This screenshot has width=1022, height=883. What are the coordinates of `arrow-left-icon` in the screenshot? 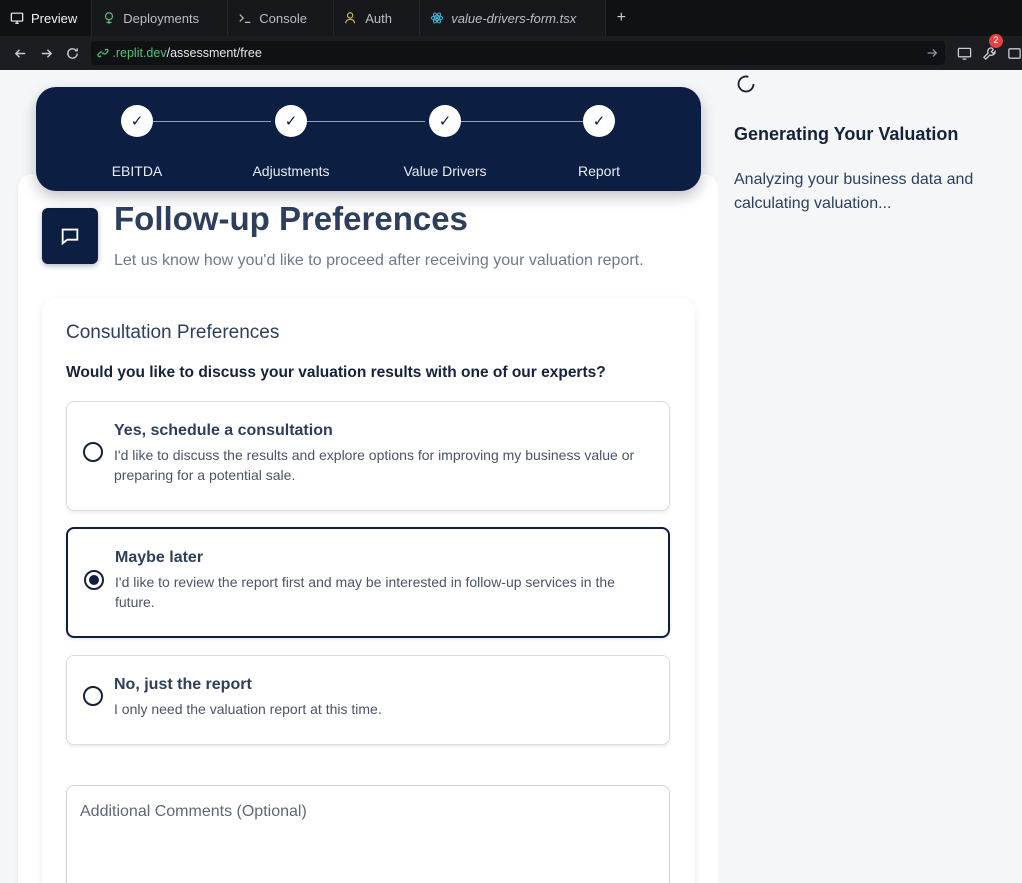 It's located at (20, 53).